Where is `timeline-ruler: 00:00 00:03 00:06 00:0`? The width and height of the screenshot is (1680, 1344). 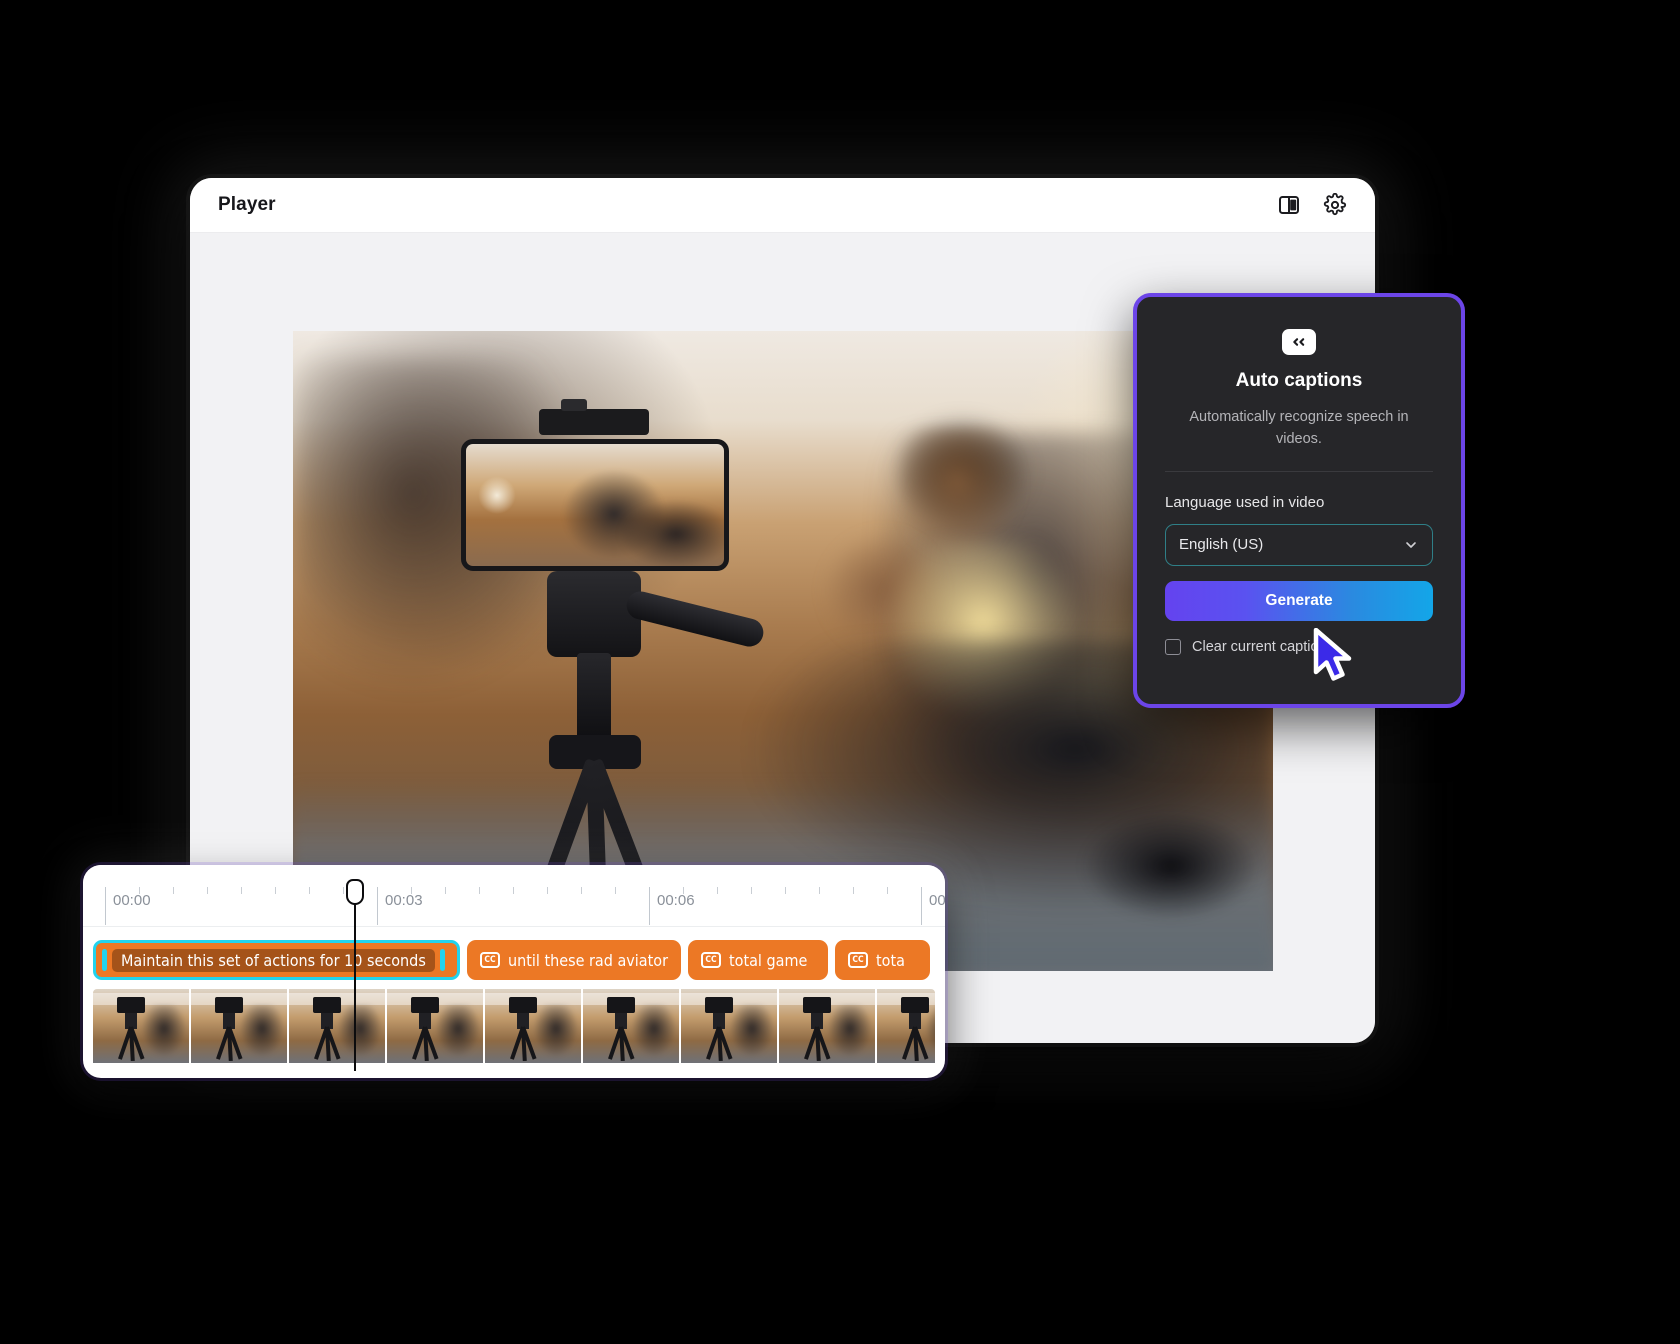
timeline-ruler: 00:00 00:03 00:06 00:0 is located at coordinates (514, 968).